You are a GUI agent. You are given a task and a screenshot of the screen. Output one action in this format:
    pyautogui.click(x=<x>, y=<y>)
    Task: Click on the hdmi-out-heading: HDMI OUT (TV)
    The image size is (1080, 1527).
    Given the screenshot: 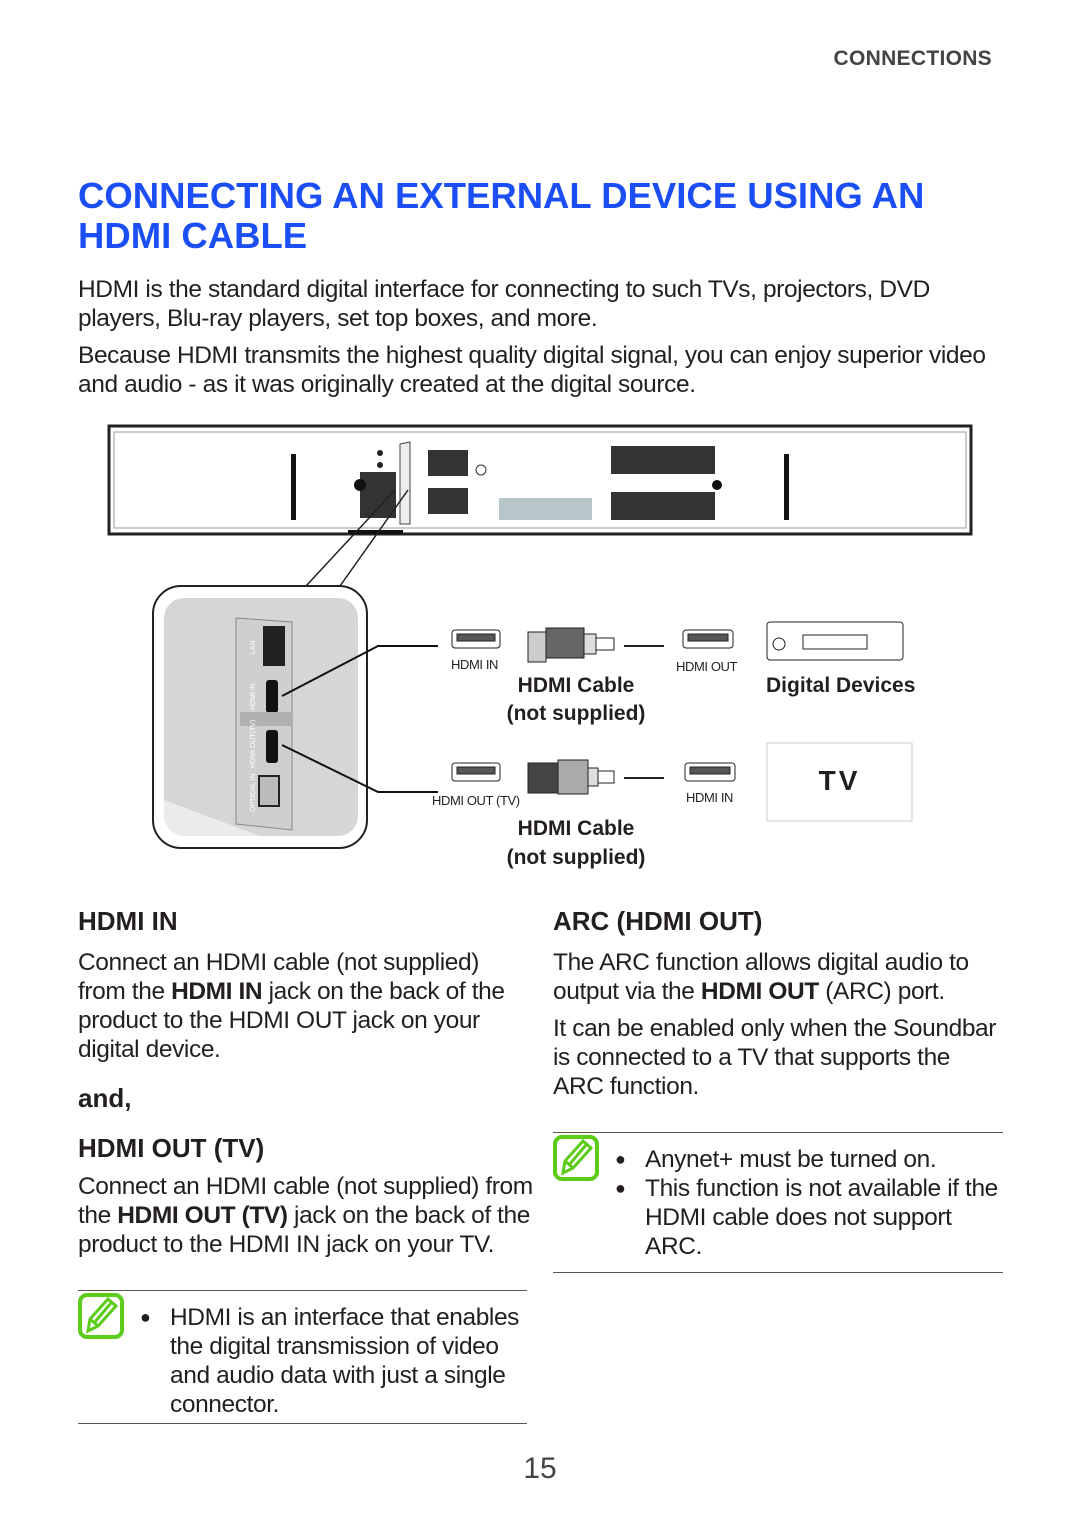 What is the action you would take?
    pyautogui.click(x=171, y=1148)
    